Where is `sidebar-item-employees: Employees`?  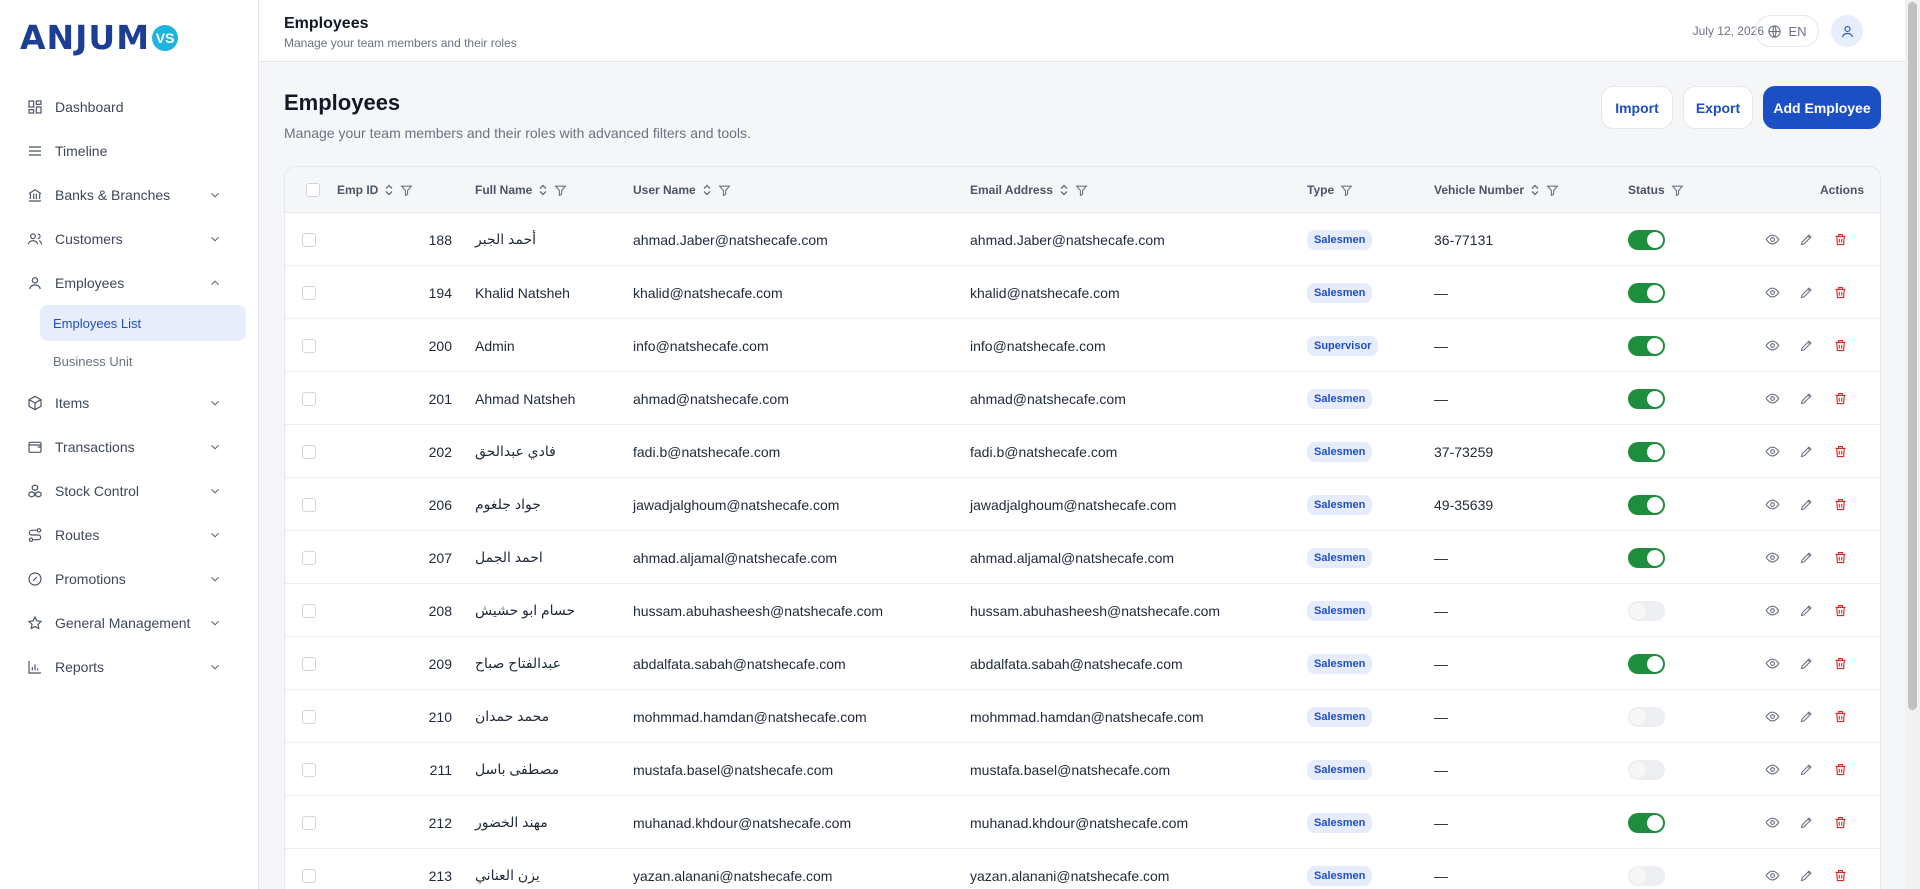 sidebar-item-employees: Employees is located at coordinates (129, 283).